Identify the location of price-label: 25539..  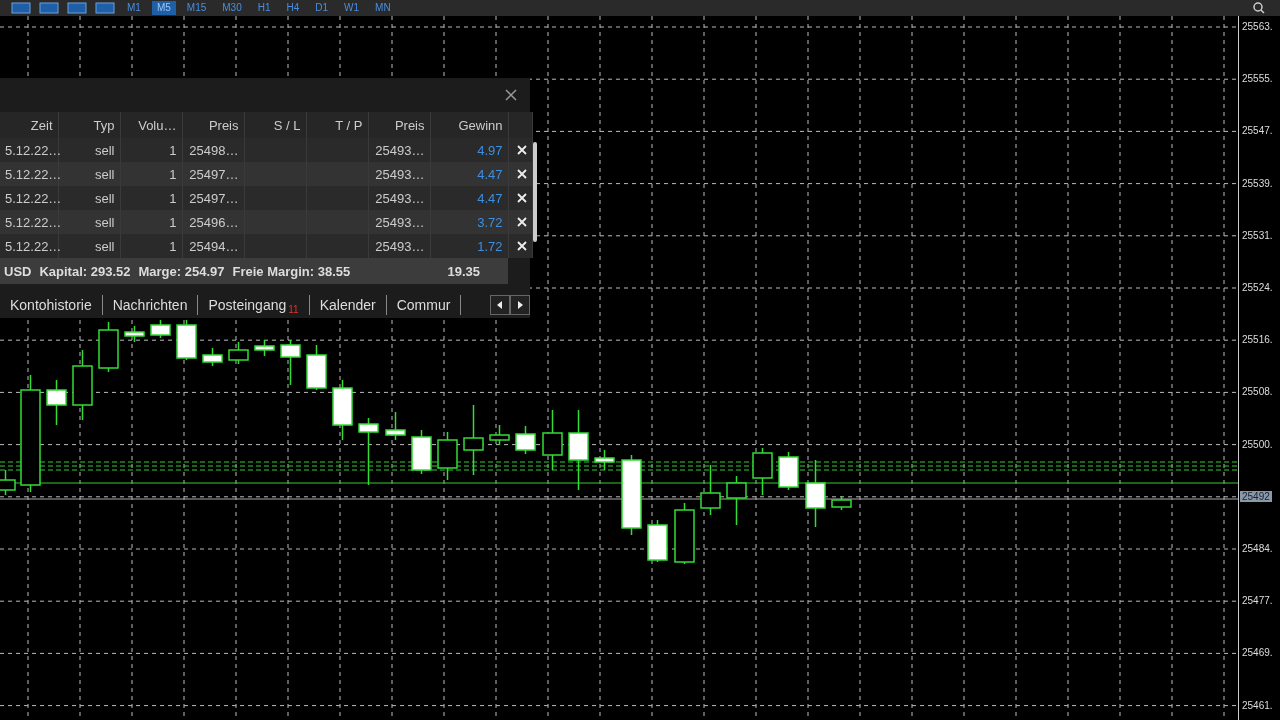
(1257, 183).